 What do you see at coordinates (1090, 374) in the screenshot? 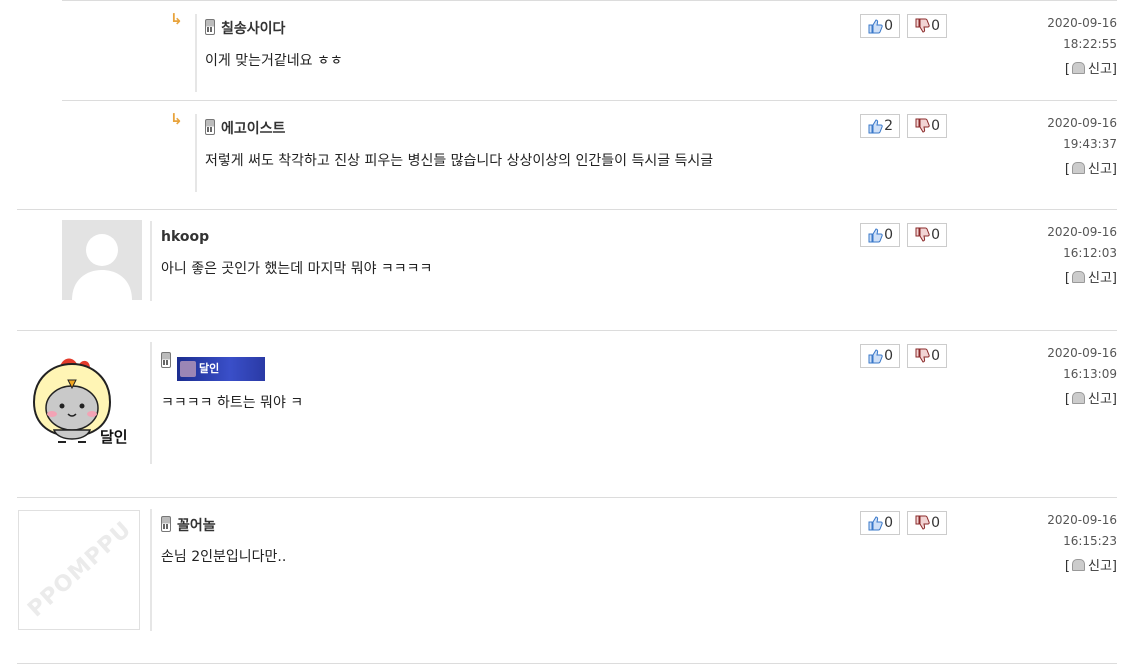
I see `comment-time: 16:13:09` at bounding box center [1090, 374].